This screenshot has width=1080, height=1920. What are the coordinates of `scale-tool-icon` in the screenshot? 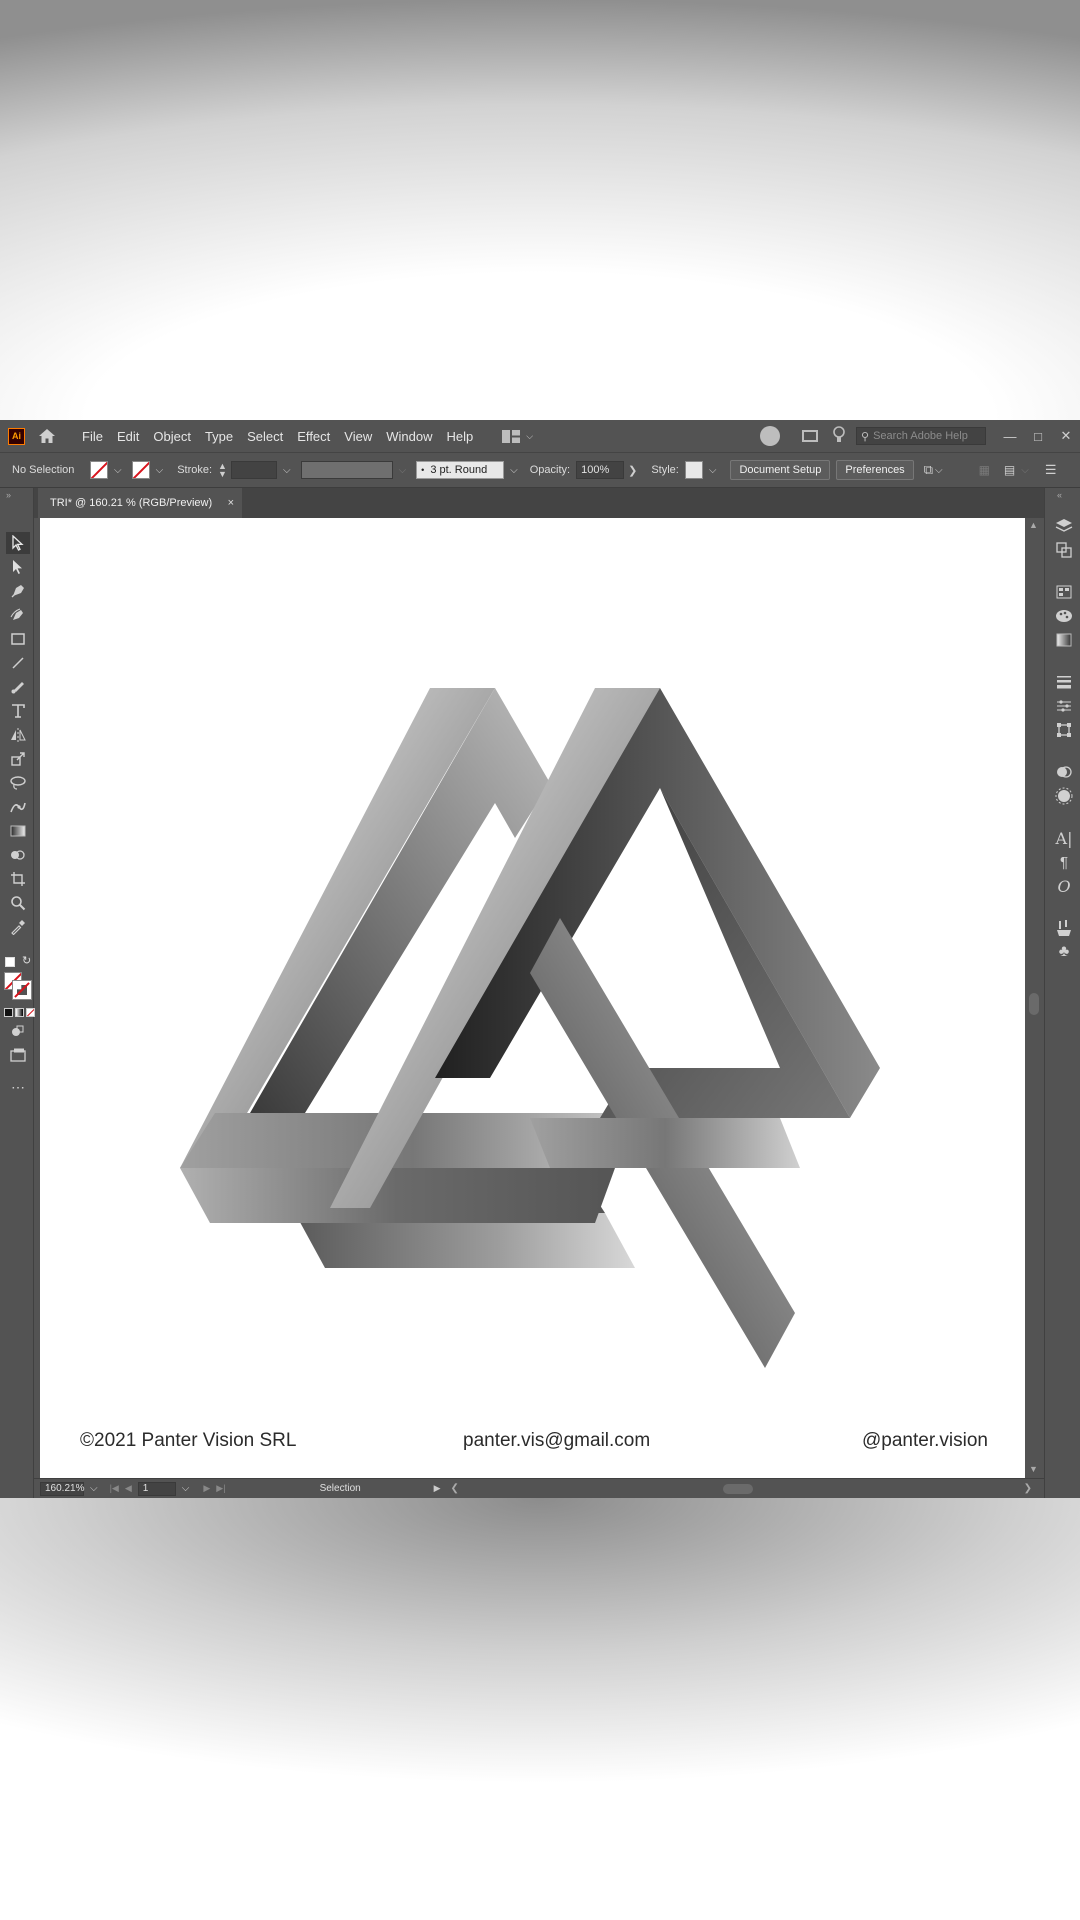 It's located at (18, 759).